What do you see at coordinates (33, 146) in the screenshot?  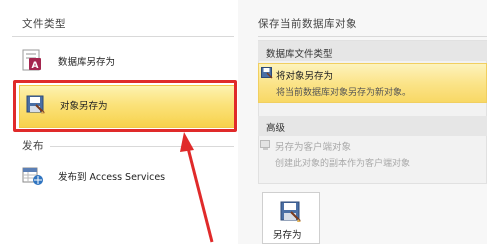 I see `publish-header: 发布` at bounding box center [33, 146].